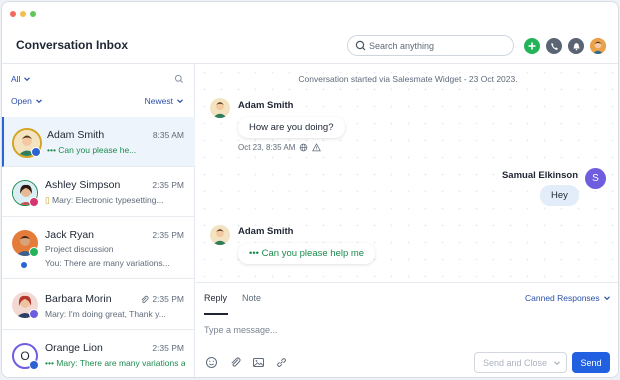  What do you see at coordinates (158, 101) in the screenshot?
I see `sort-label: Newest` at bounding box center [158, 101].